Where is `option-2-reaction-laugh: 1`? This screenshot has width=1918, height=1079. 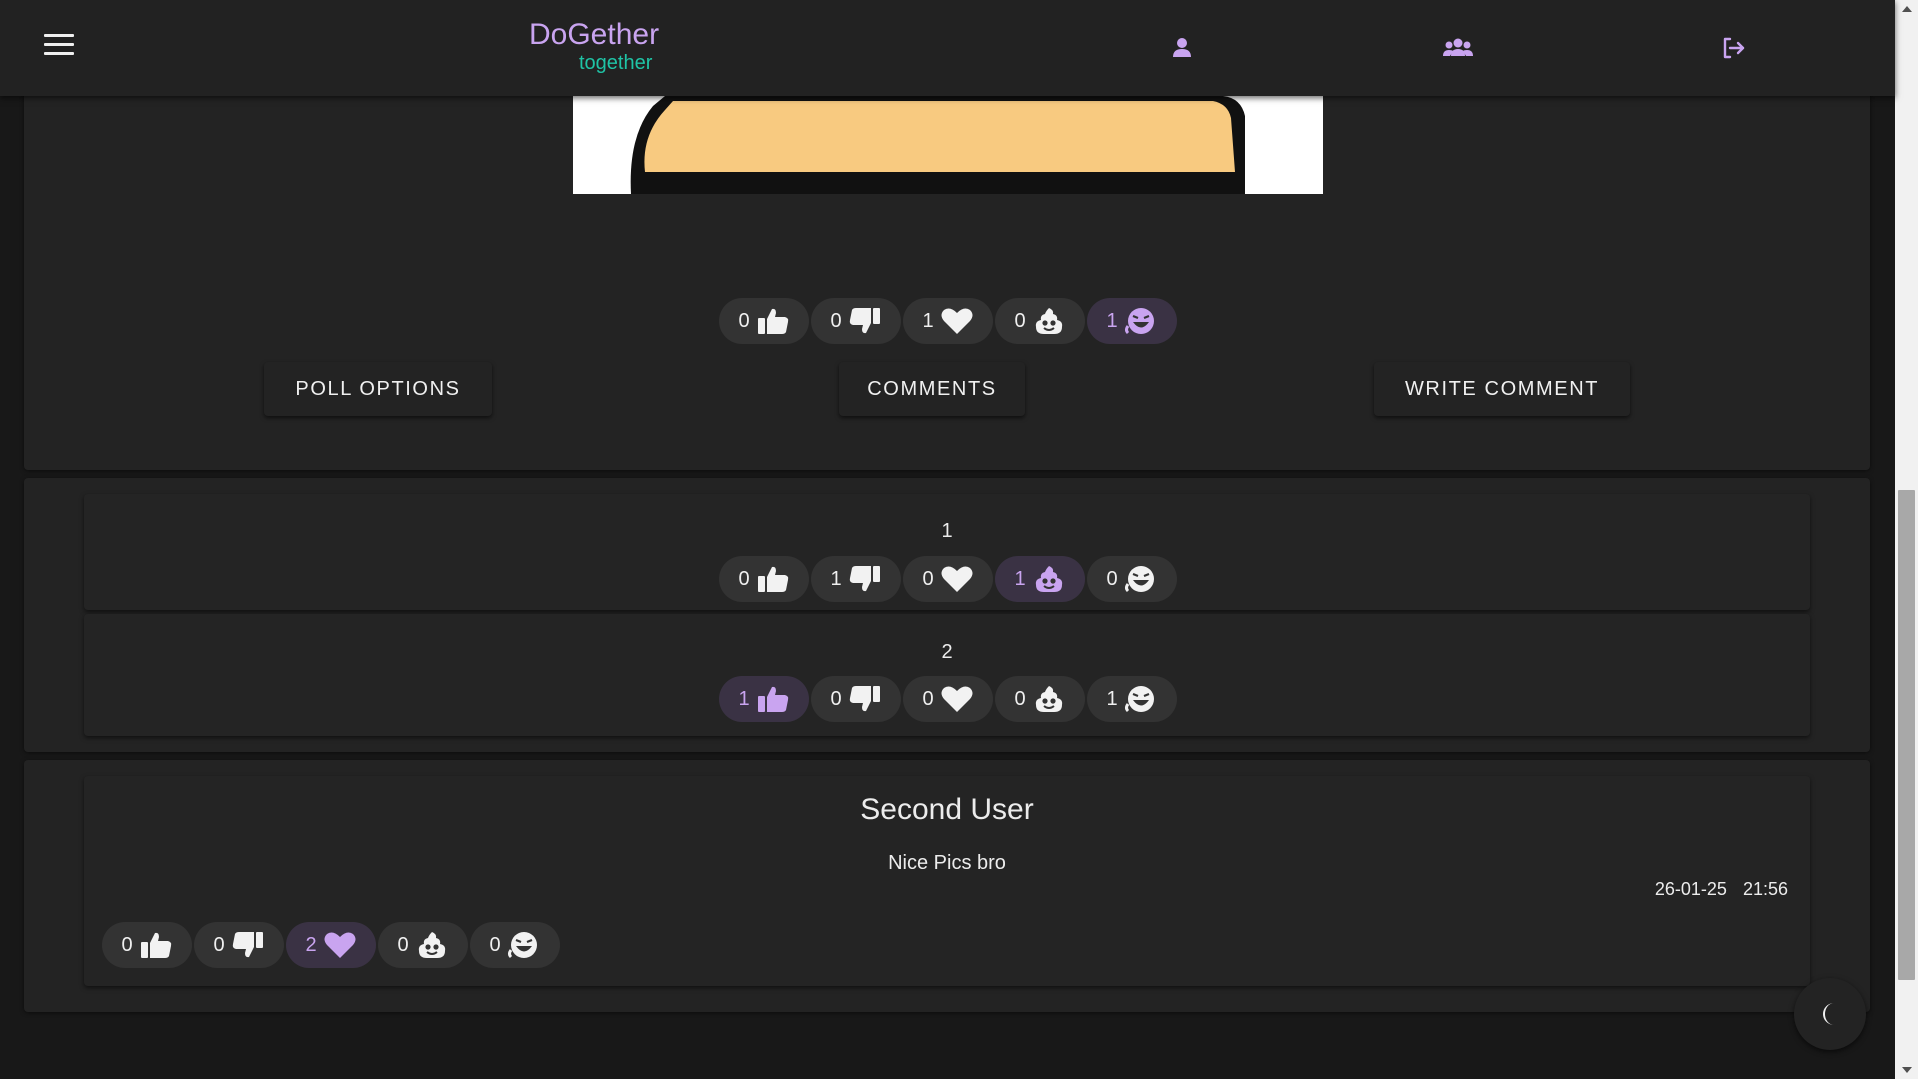 option-2-reaction-laugh: 1 is located at coordinates (1132, 699).